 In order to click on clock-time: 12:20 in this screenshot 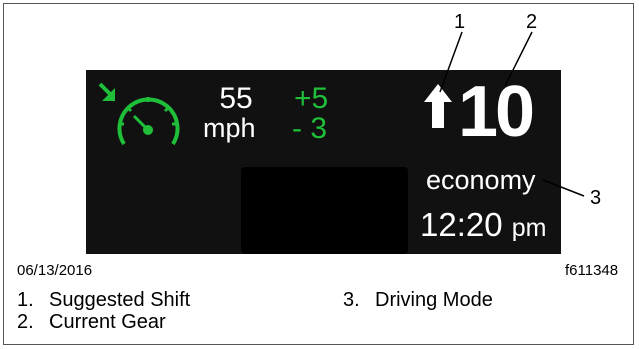, I will do `click(461, 224)`.